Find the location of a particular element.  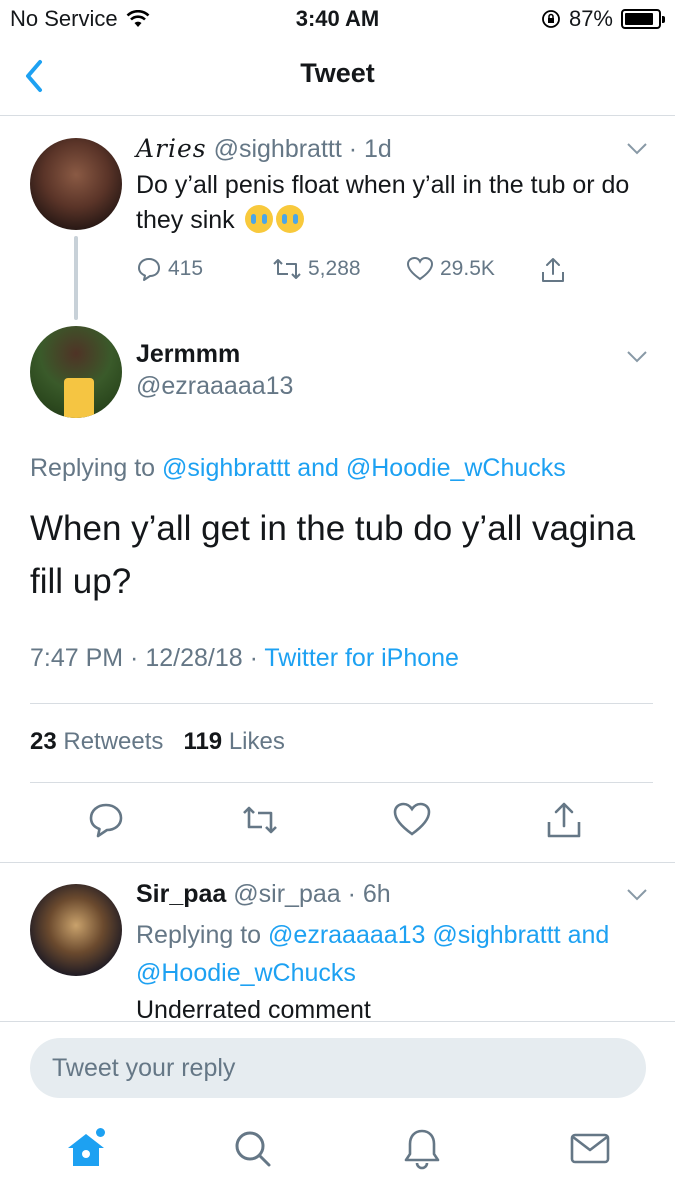

messages-icon is located at coordinates (590, 1148).